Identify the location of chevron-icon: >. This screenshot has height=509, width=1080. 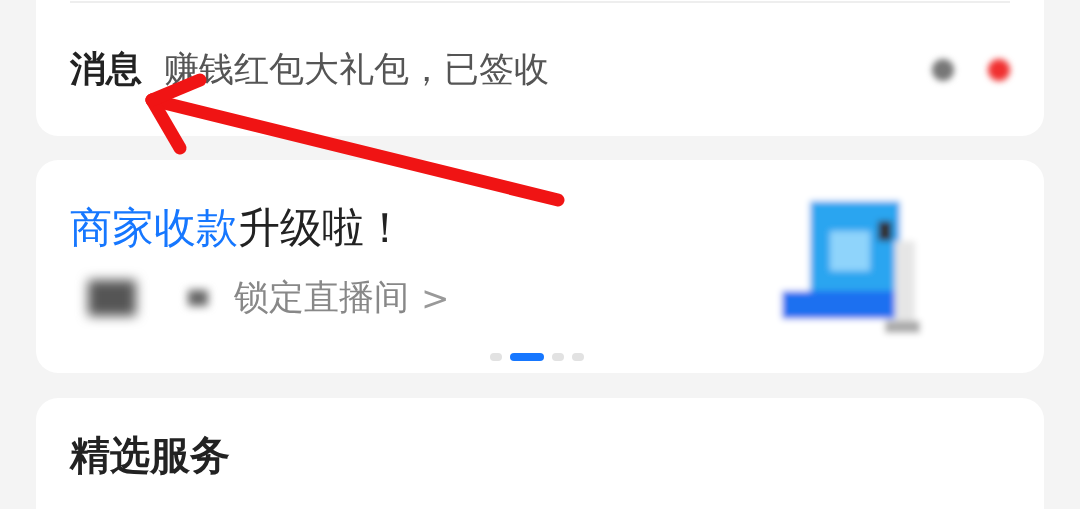
(435, 297).